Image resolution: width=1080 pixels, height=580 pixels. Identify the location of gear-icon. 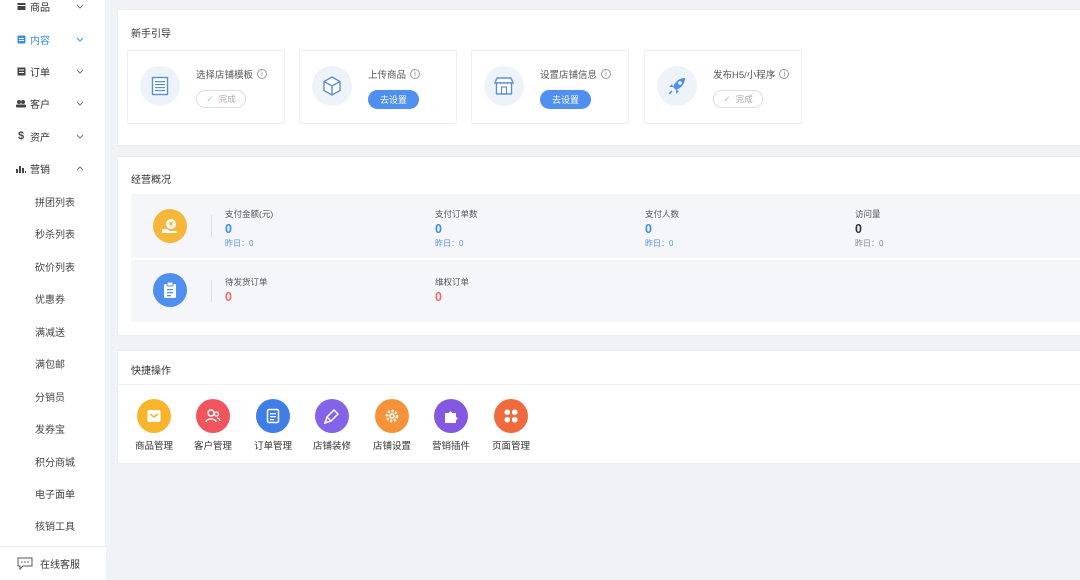
(392, 416).